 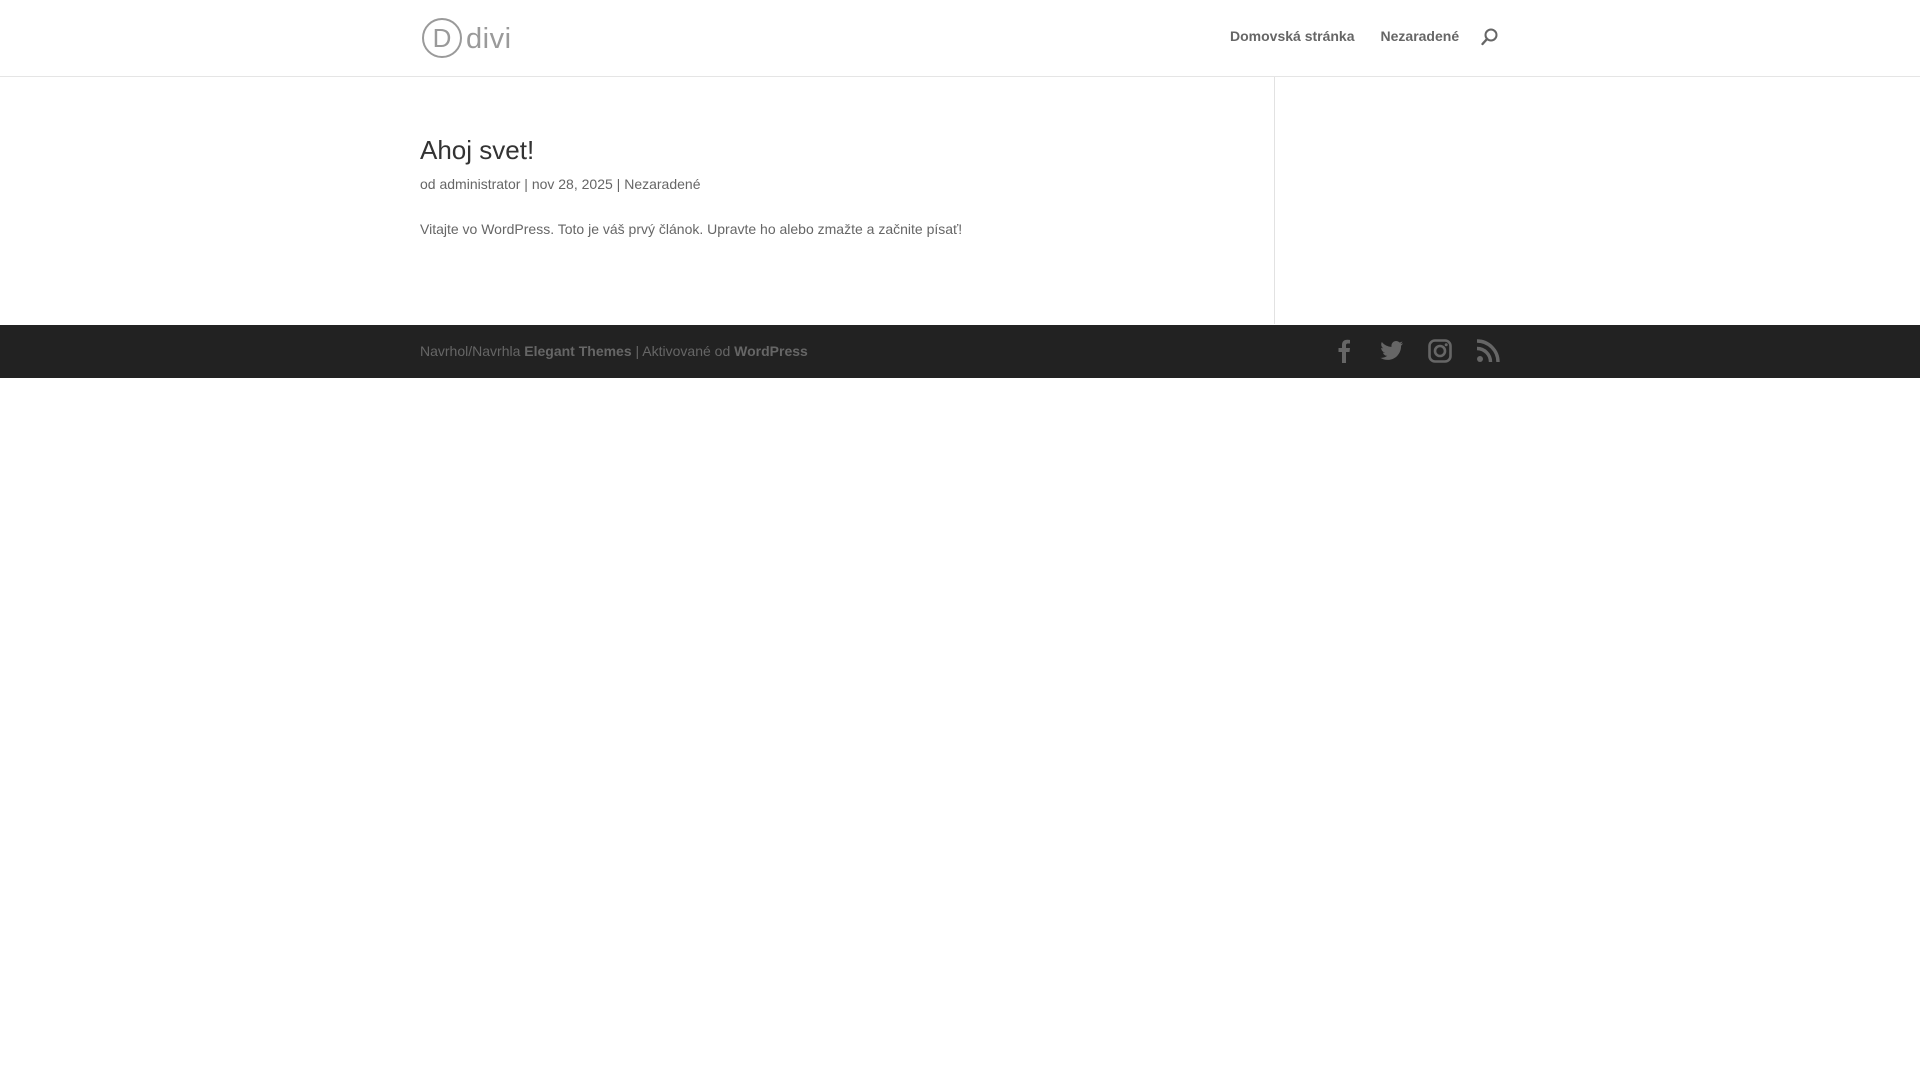 What do you see at coordinates (771, 351) in the screenshot?
I see `wordpress-link: WordPress` at bounding box center [771, 351].